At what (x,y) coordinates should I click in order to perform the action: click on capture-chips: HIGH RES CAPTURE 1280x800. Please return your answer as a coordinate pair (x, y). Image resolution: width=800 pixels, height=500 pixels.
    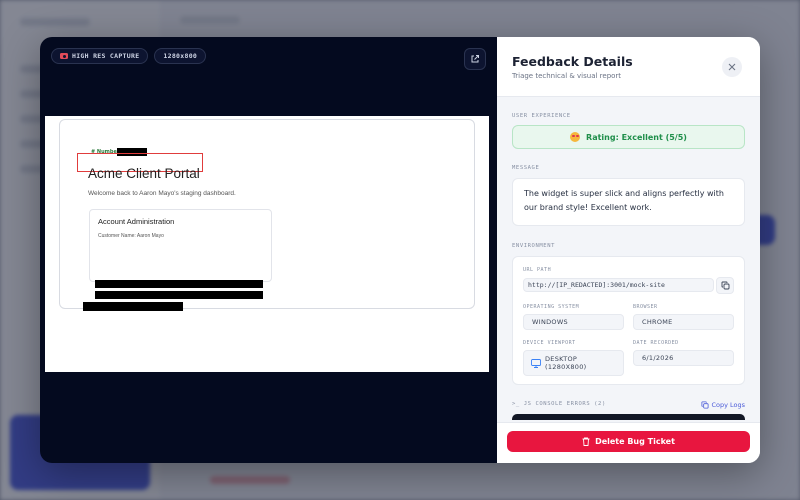
    Looking at the image, I should click on (129, 56).